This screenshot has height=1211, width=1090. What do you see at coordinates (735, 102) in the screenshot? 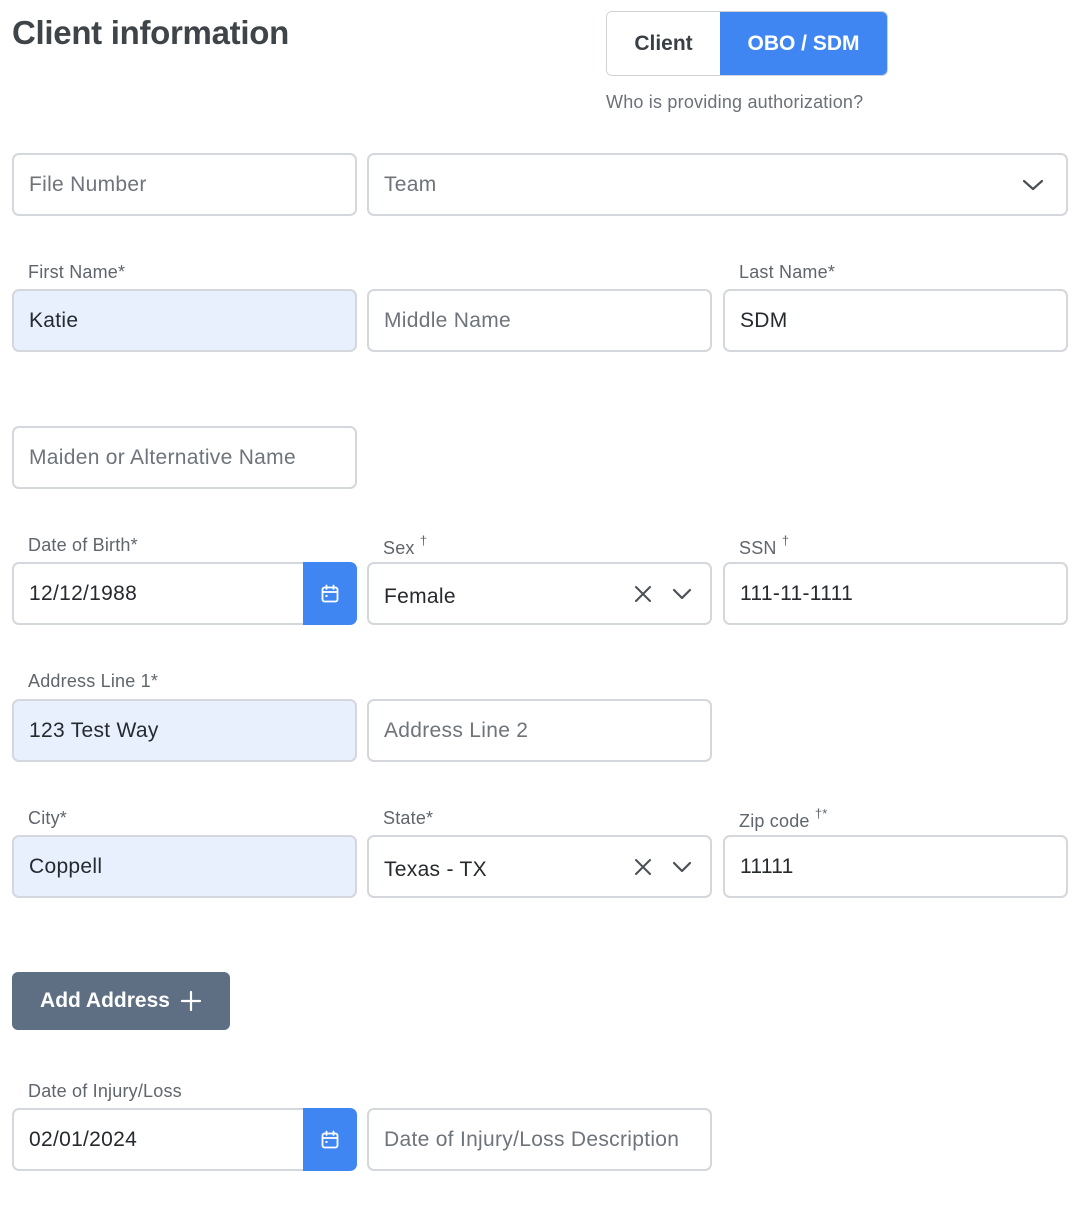
I see `authorization-hint: Who is providing authorization?` at bounding box center [735, 102].